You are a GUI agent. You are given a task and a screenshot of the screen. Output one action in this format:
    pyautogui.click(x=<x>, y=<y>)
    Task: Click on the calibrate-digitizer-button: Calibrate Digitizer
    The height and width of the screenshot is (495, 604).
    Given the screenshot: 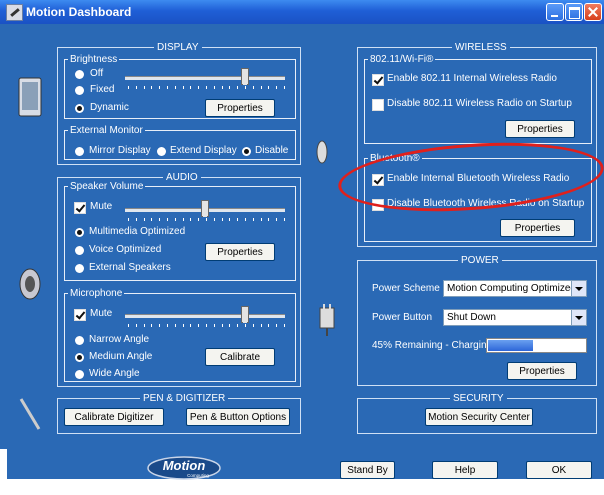 What is the action you would take?
    pyautogui.click(x=114, y=417)
    